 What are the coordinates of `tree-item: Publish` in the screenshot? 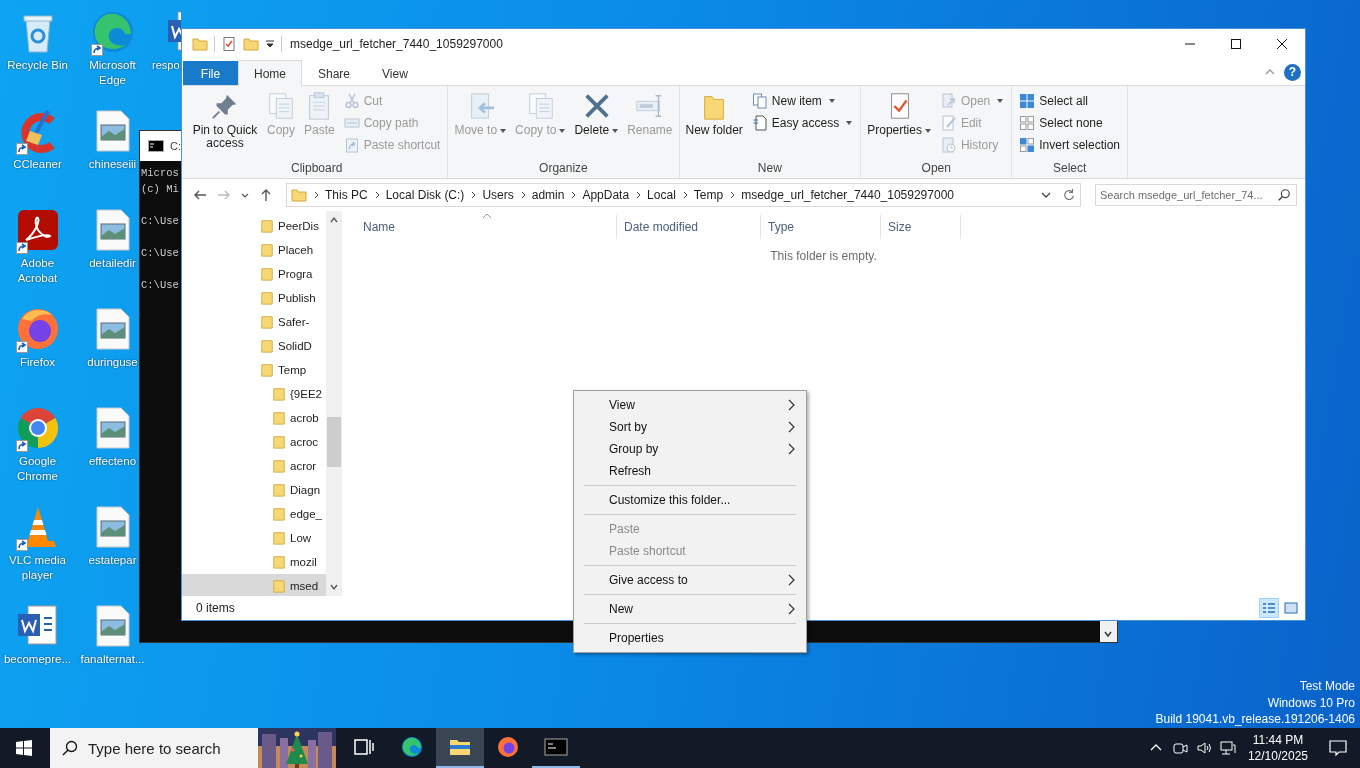 It's located at (254, 298).